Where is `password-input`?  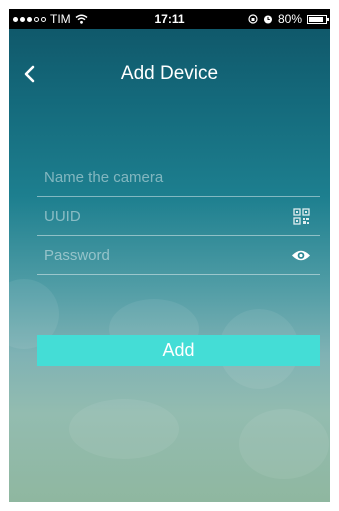
password-input is located at coordinates (160, 255).